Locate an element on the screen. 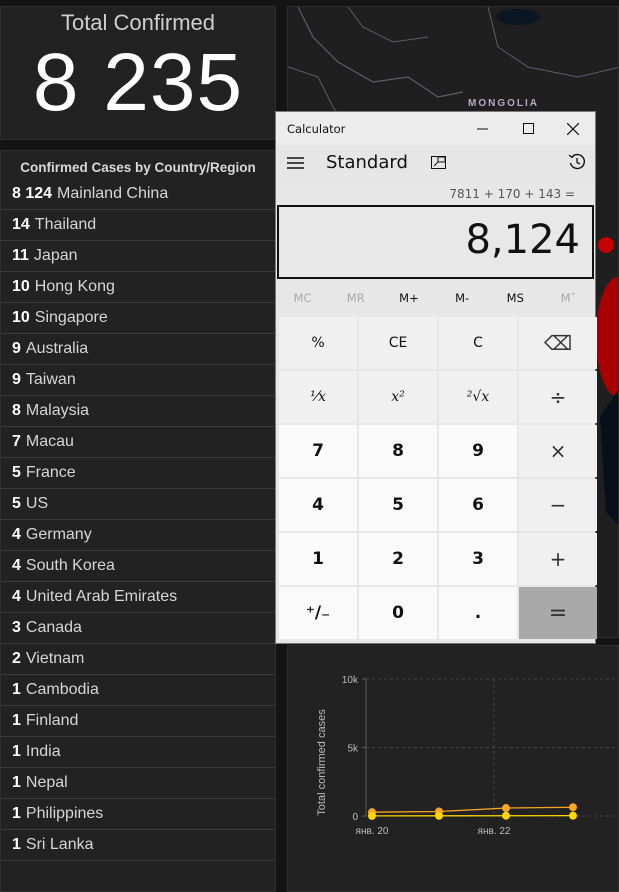 The image size is (619, 892). country-name: South Korea is located at coordinates (70, 565).